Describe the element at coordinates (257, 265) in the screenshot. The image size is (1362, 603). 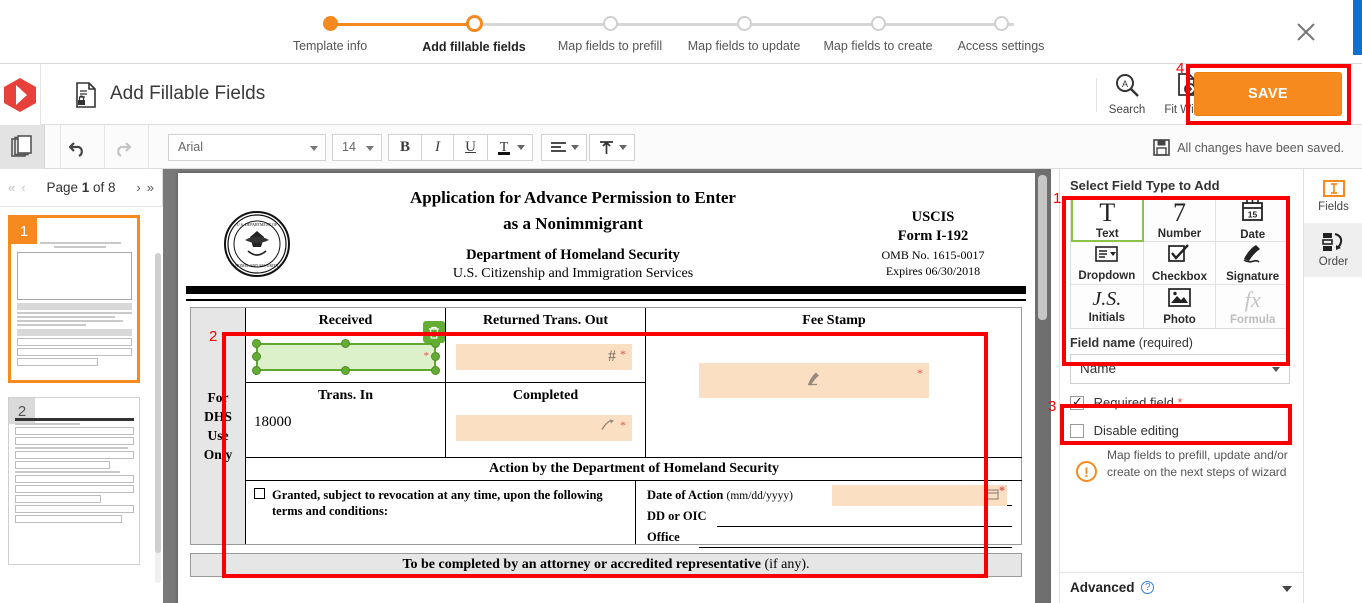
I see `svg-text: HOMELAND SECURITY` at that location.